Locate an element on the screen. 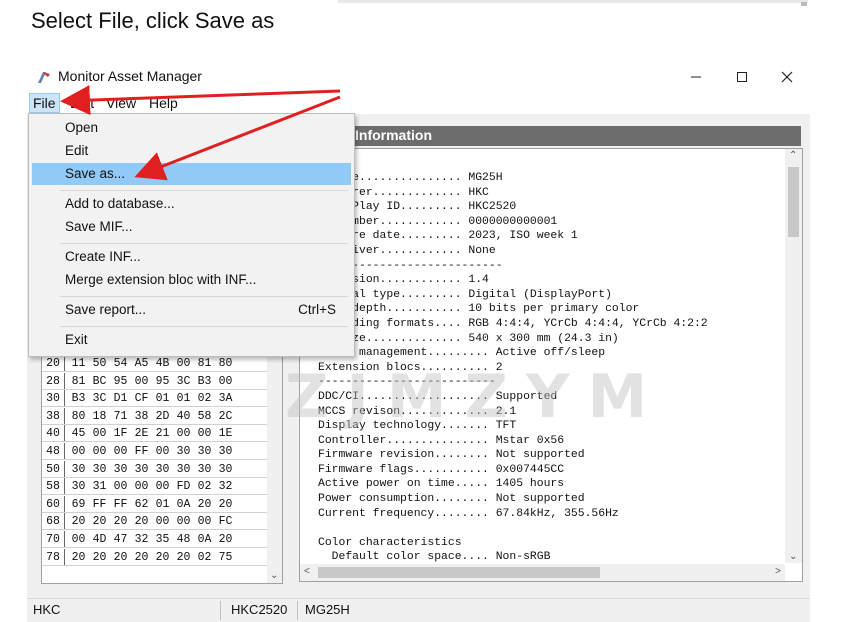  arrow-to-save-as is located at coordinates (237, 138).